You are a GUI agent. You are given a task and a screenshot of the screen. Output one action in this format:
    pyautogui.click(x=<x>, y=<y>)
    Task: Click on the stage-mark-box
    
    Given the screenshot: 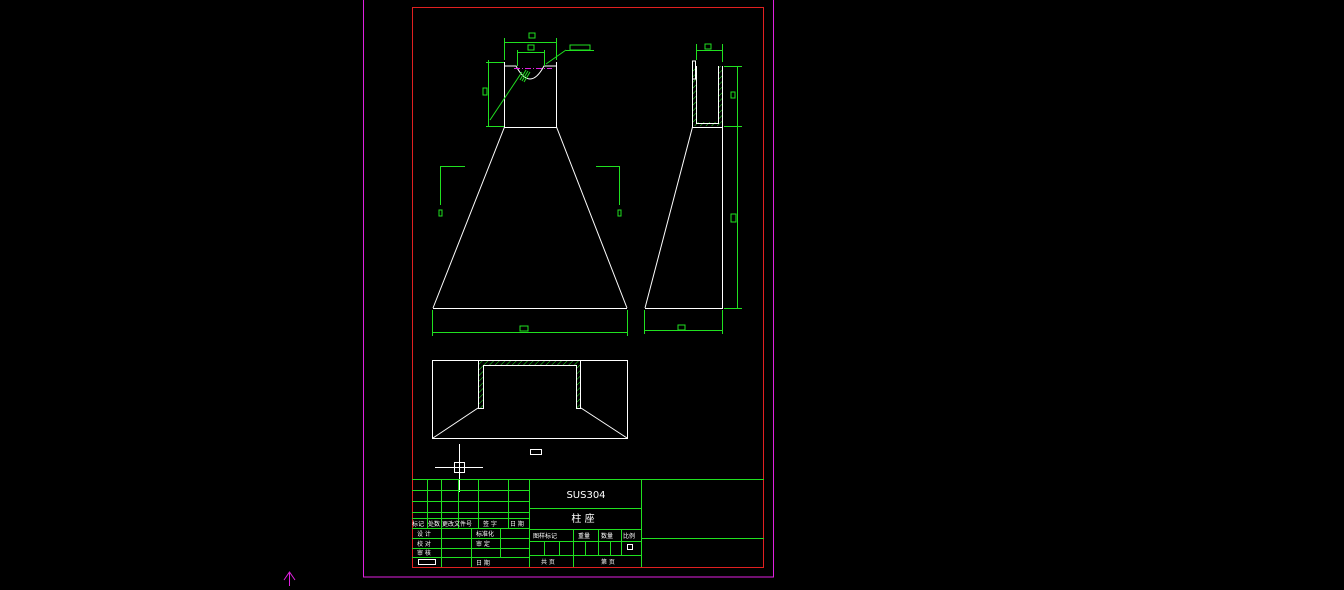 What is the action you would take?
    pyautogui.click(x=630, y=547)
    